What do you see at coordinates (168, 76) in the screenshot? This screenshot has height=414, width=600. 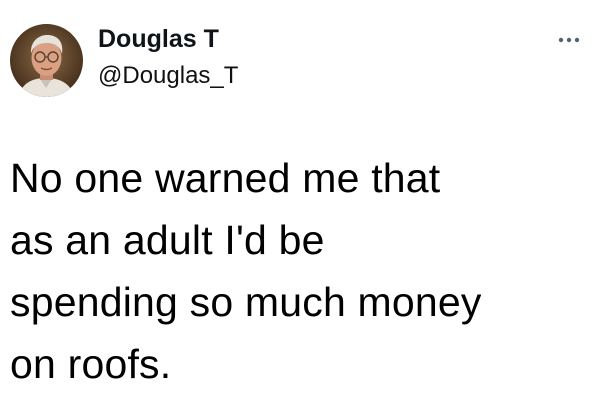 I see `user-handle: @Douglas_T` at bounding box center [168, 76].